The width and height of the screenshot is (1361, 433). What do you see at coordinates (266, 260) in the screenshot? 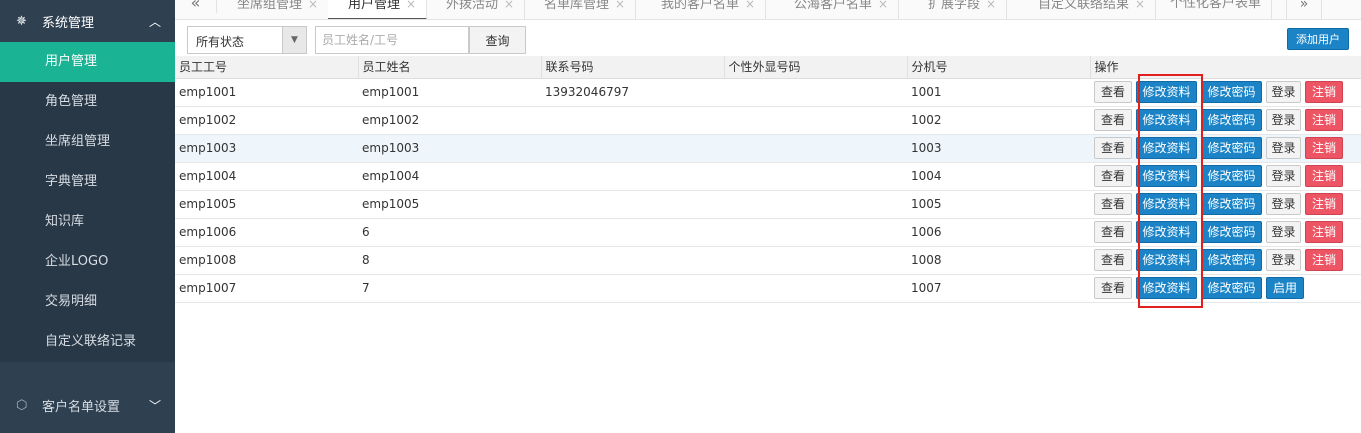
I see `cell-id: emp1008` at bounding box center [266, 260].